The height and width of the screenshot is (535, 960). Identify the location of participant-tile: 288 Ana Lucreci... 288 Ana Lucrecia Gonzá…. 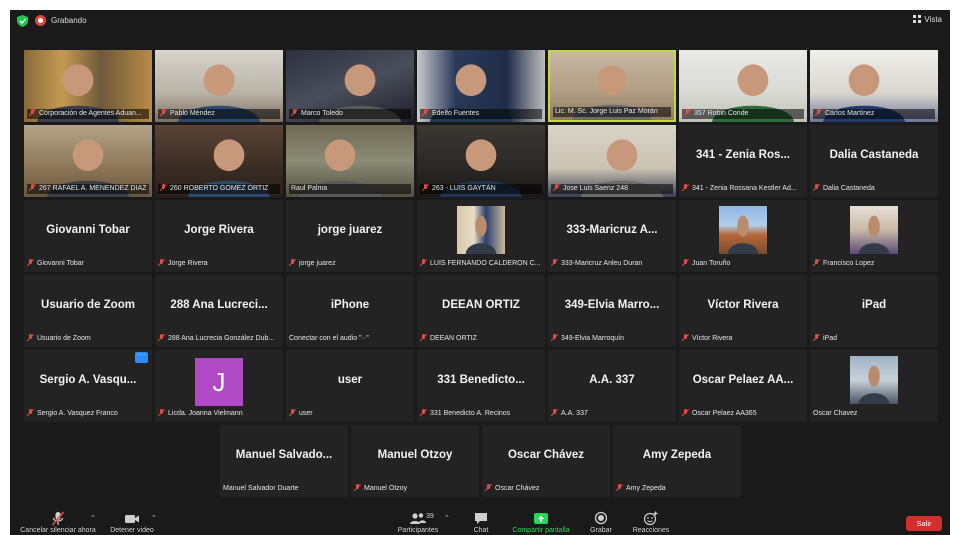
(219, 311).